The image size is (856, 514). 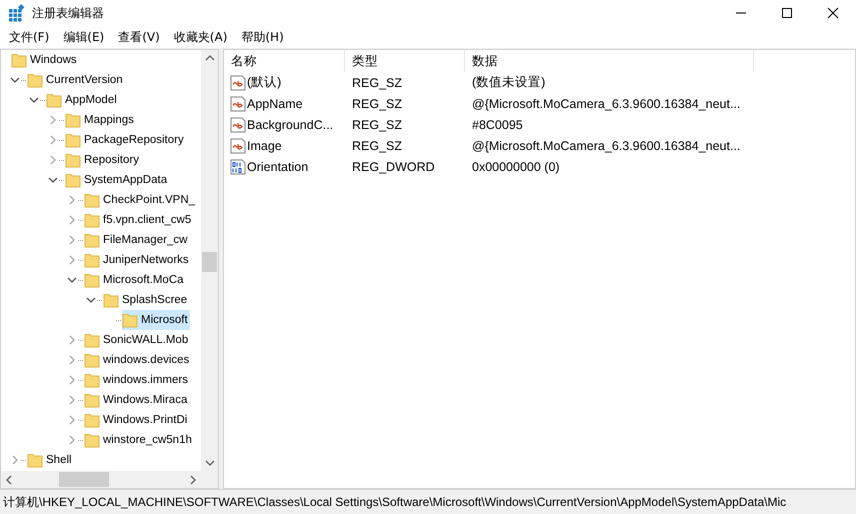 I want to click on menu-item: 帮助(H), so click(x=262, y=37).